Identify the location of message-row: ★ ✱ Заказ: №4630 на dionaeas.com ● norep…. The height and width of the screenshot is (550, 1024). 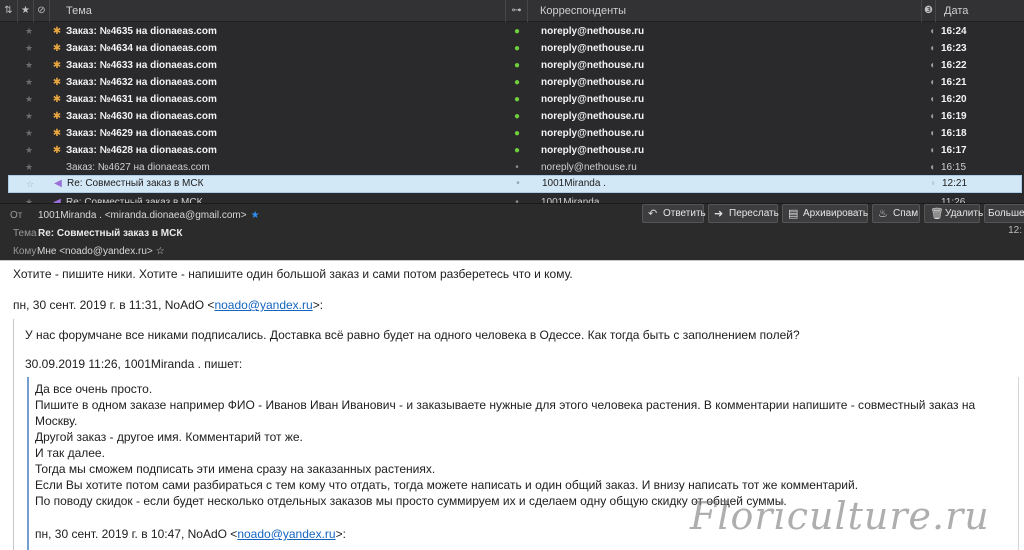
(512, 116).